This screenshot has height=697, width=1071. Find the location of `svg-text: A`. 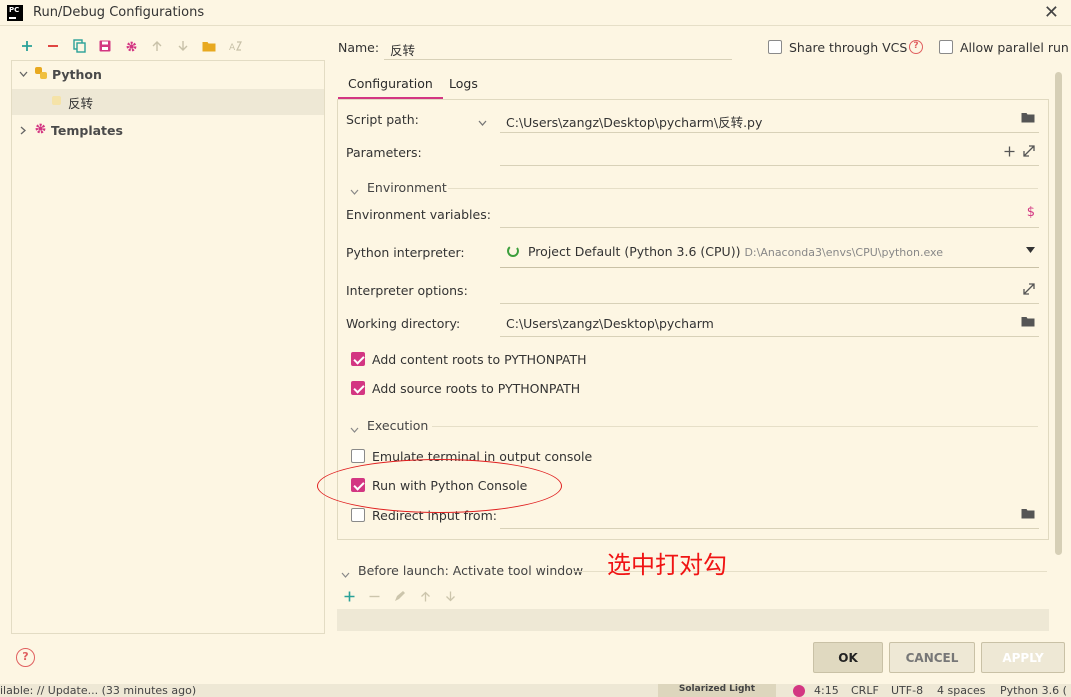

svg-text: A is located at coordinates (232, 47).